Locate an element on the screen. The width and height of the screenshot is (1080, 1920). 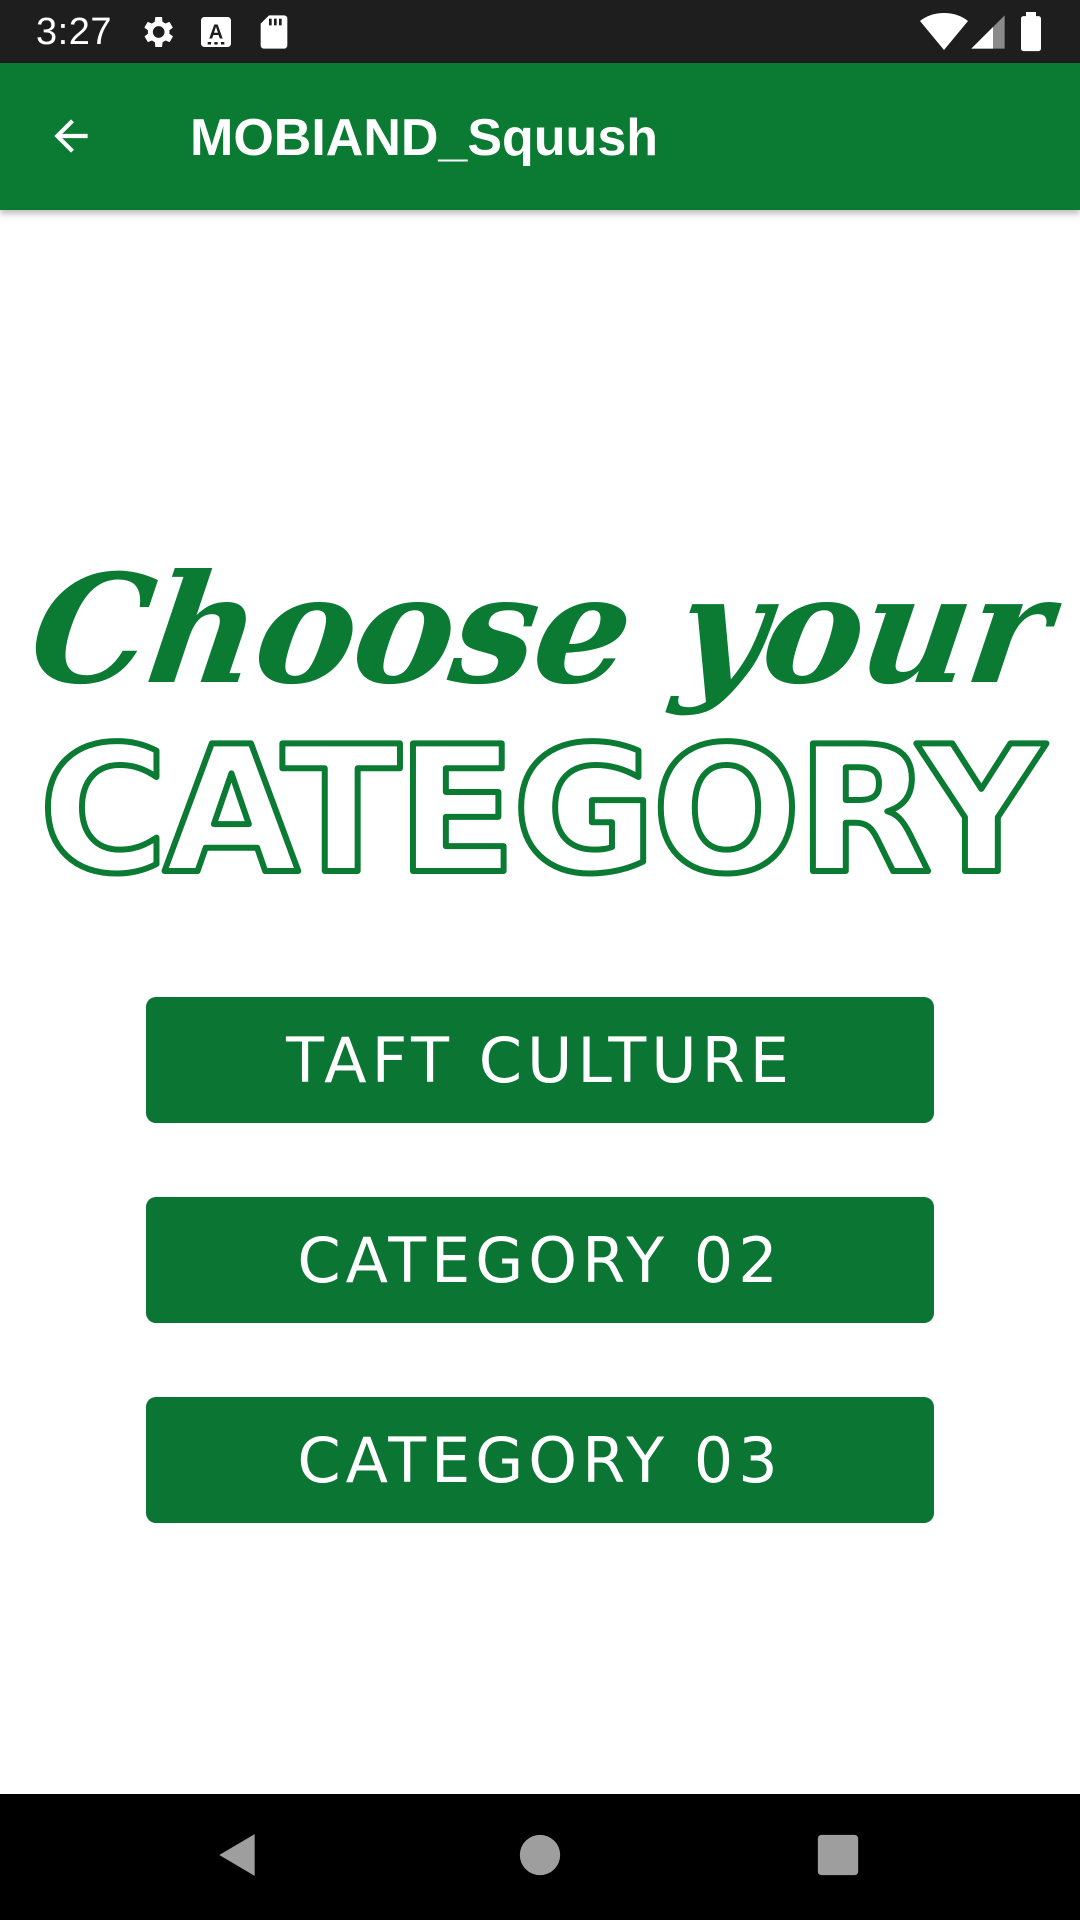
sd-card-icon is located at coordinates (274, 32).